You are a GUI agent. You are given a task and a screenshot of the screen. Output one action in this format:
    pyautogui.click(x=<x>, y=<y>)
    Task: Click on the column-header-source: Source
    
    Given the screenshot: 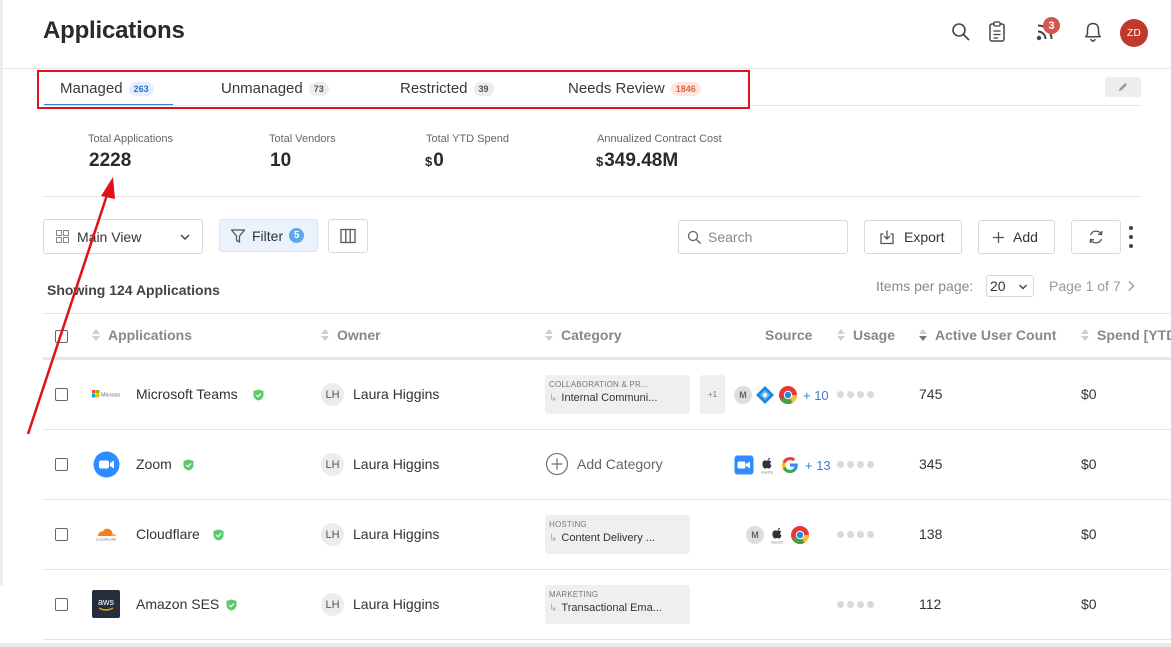 What is the action you would take?
    pyautogui.click(x=788, y=335)
    